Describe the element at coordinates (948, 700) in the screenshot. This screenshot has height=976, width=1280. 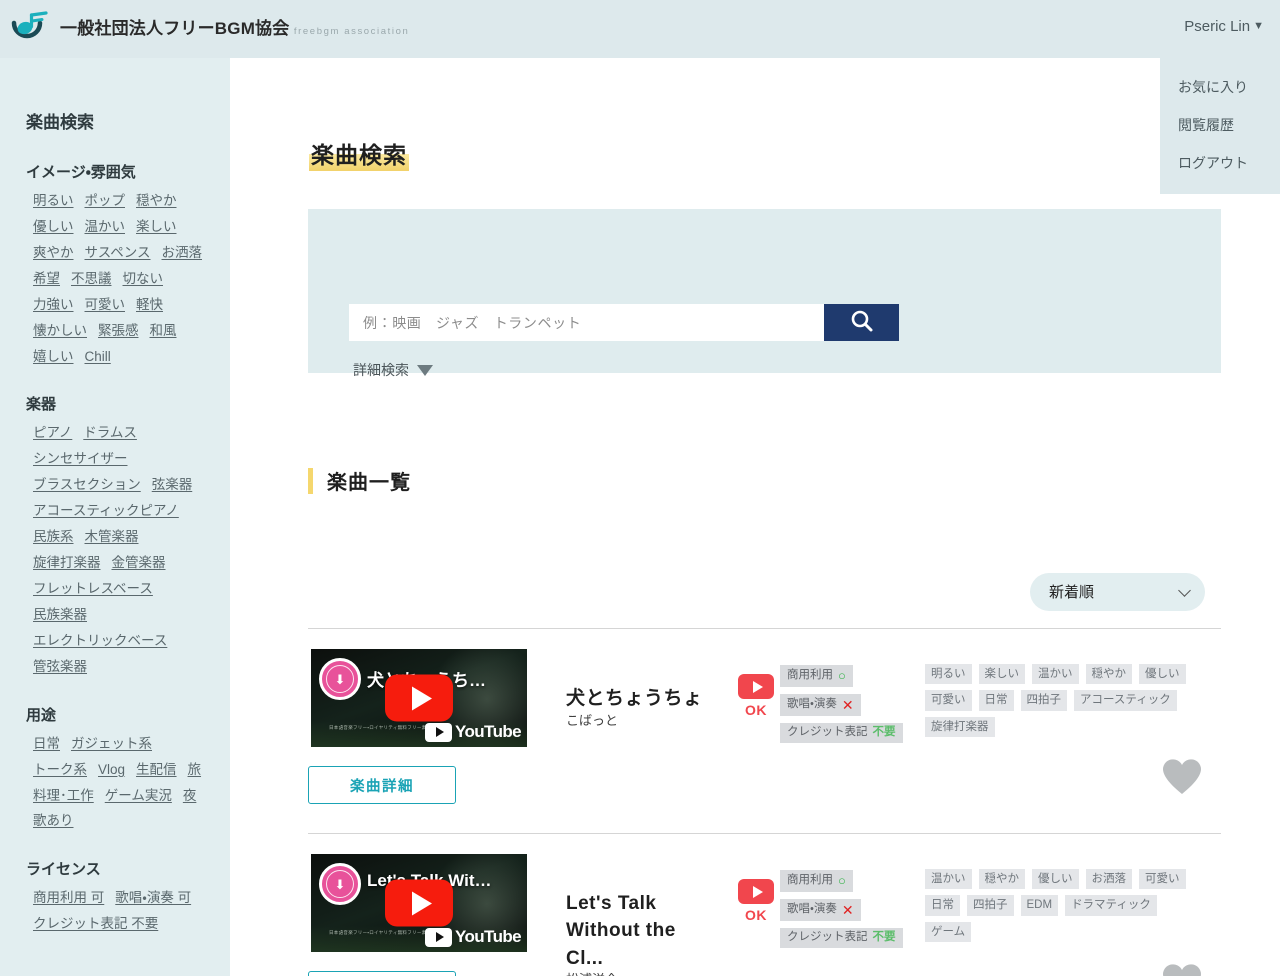
I see `song-tag-5: 可愛い` at that location.